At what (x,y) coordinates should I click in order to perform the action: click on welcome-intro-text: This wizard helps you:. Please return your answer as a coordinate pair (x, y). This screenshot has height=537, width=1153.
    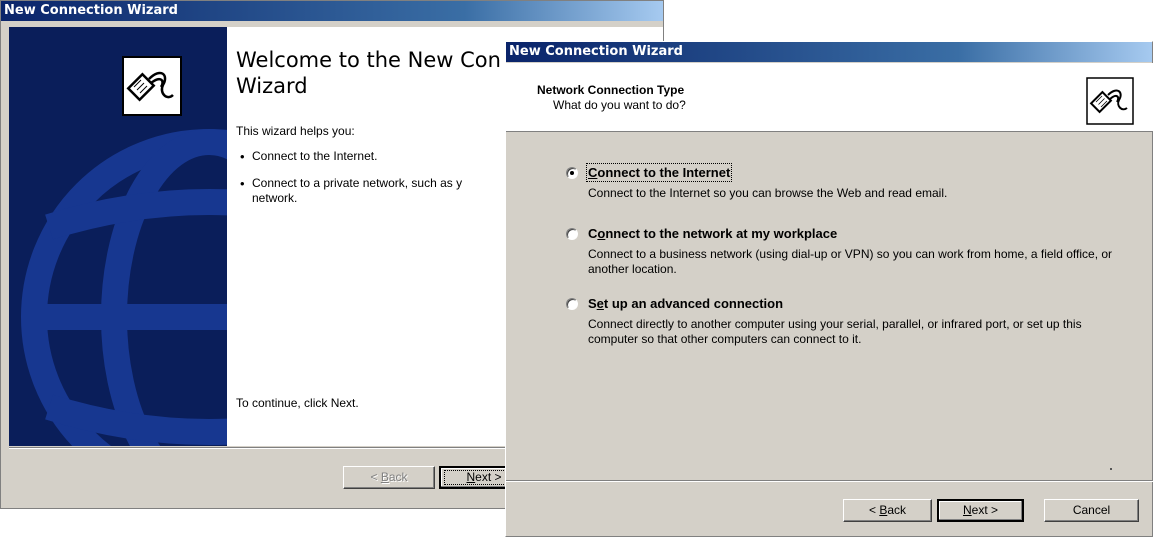
    Looking at the image, I should click on (295, 131).